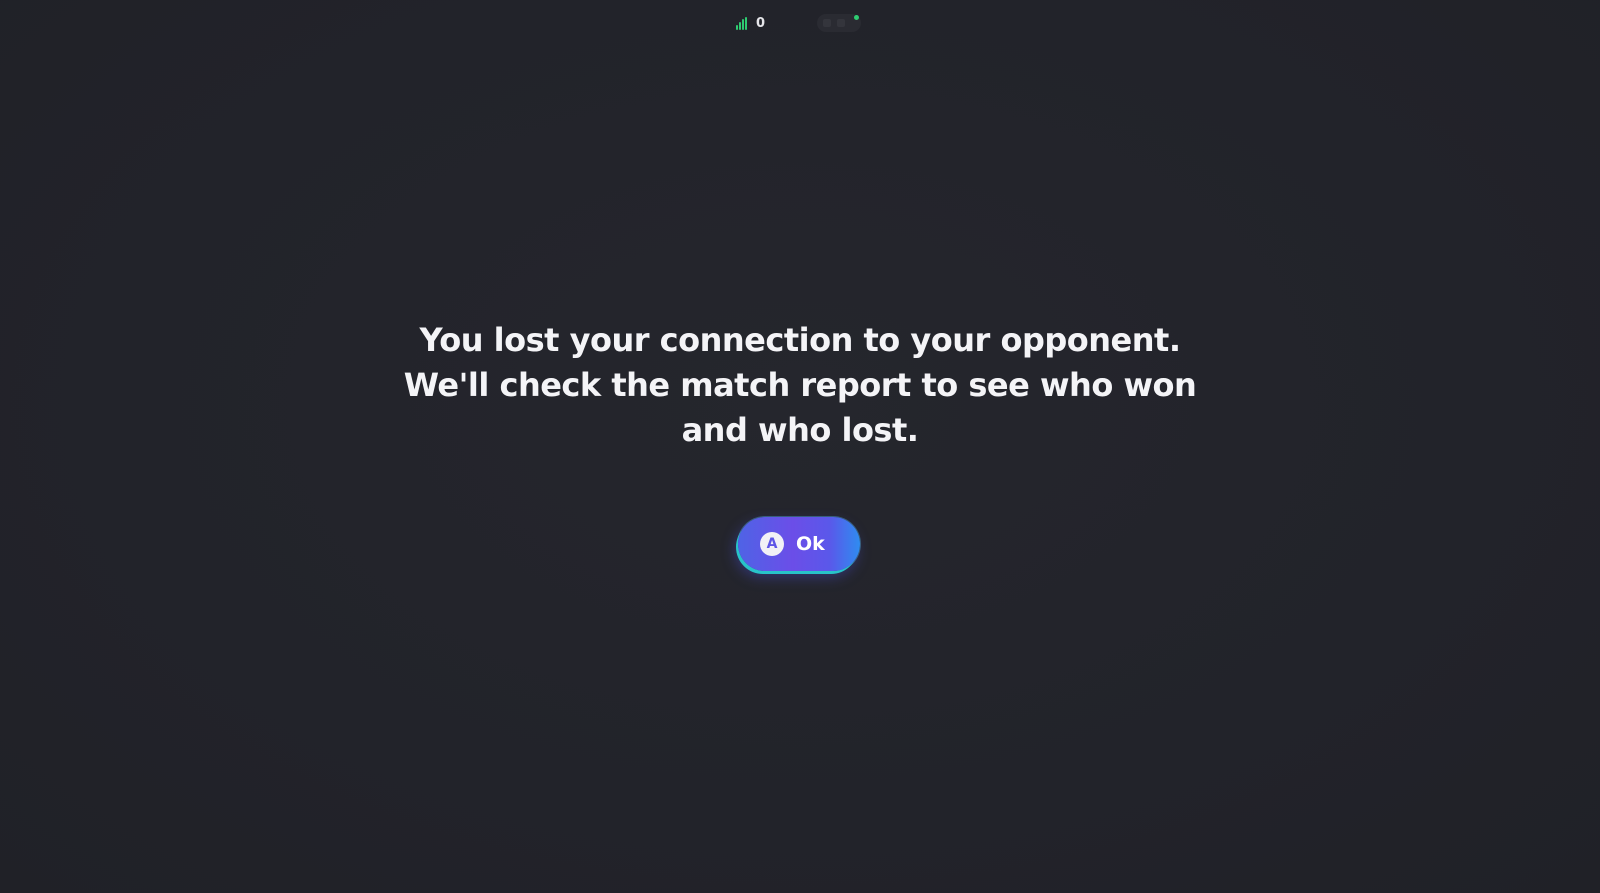 The width and height of the screenshot is (1600, 893). What do you see at coordinates (810, 544) in the screenshot?
I see `ok-button-label: Ok` at bounding box center [810, 544].